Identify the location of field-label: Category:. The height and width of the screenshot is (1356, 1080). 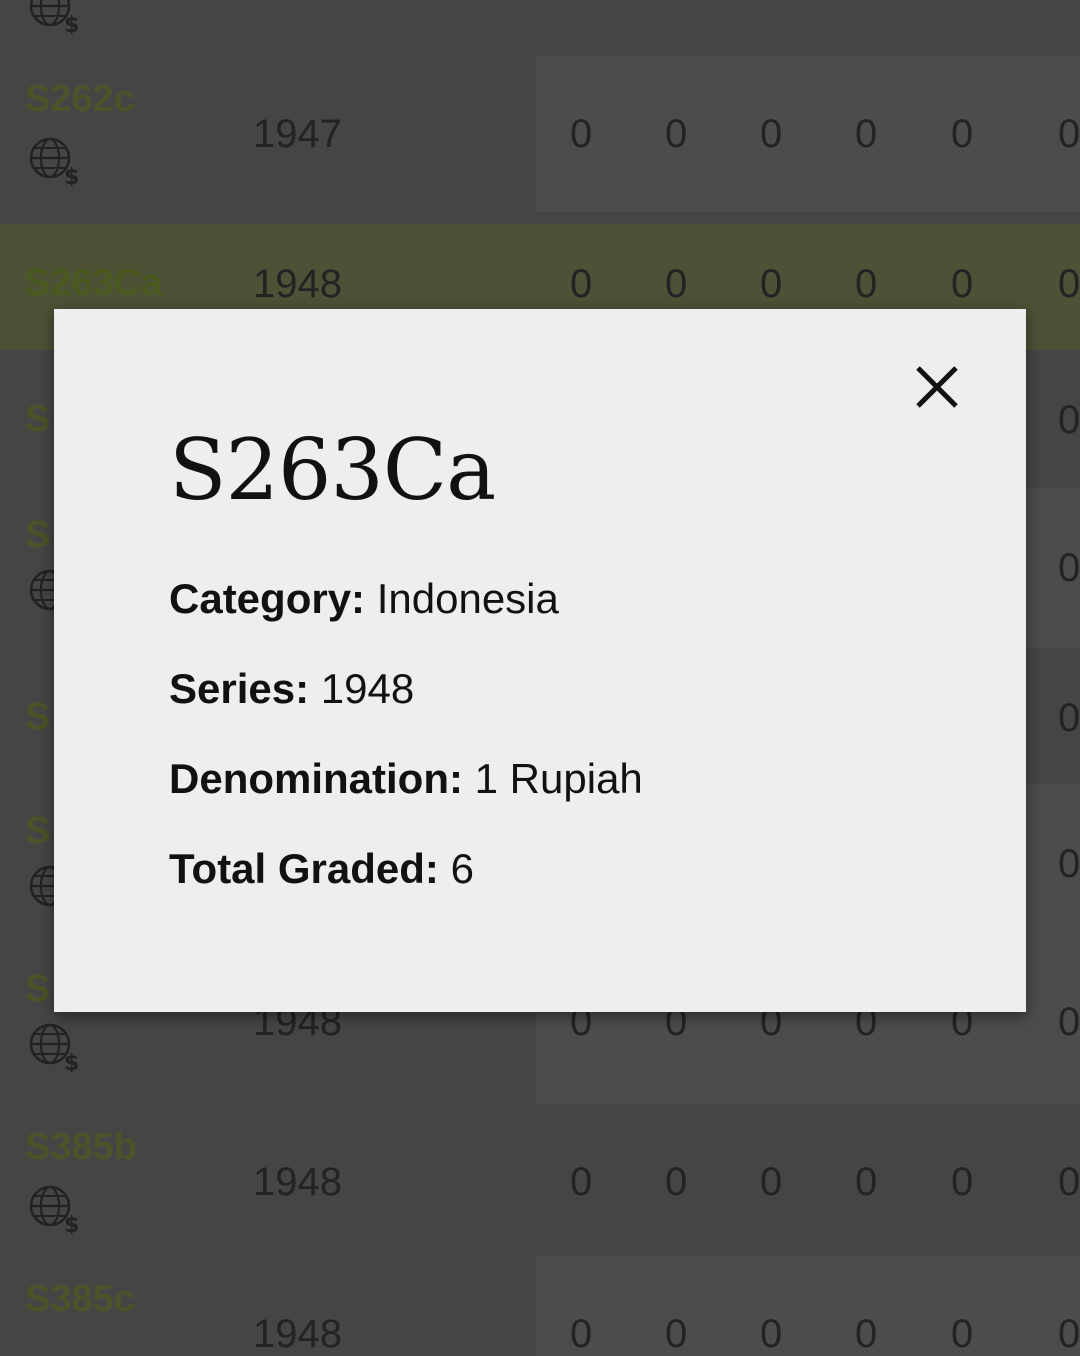
(267, 598).